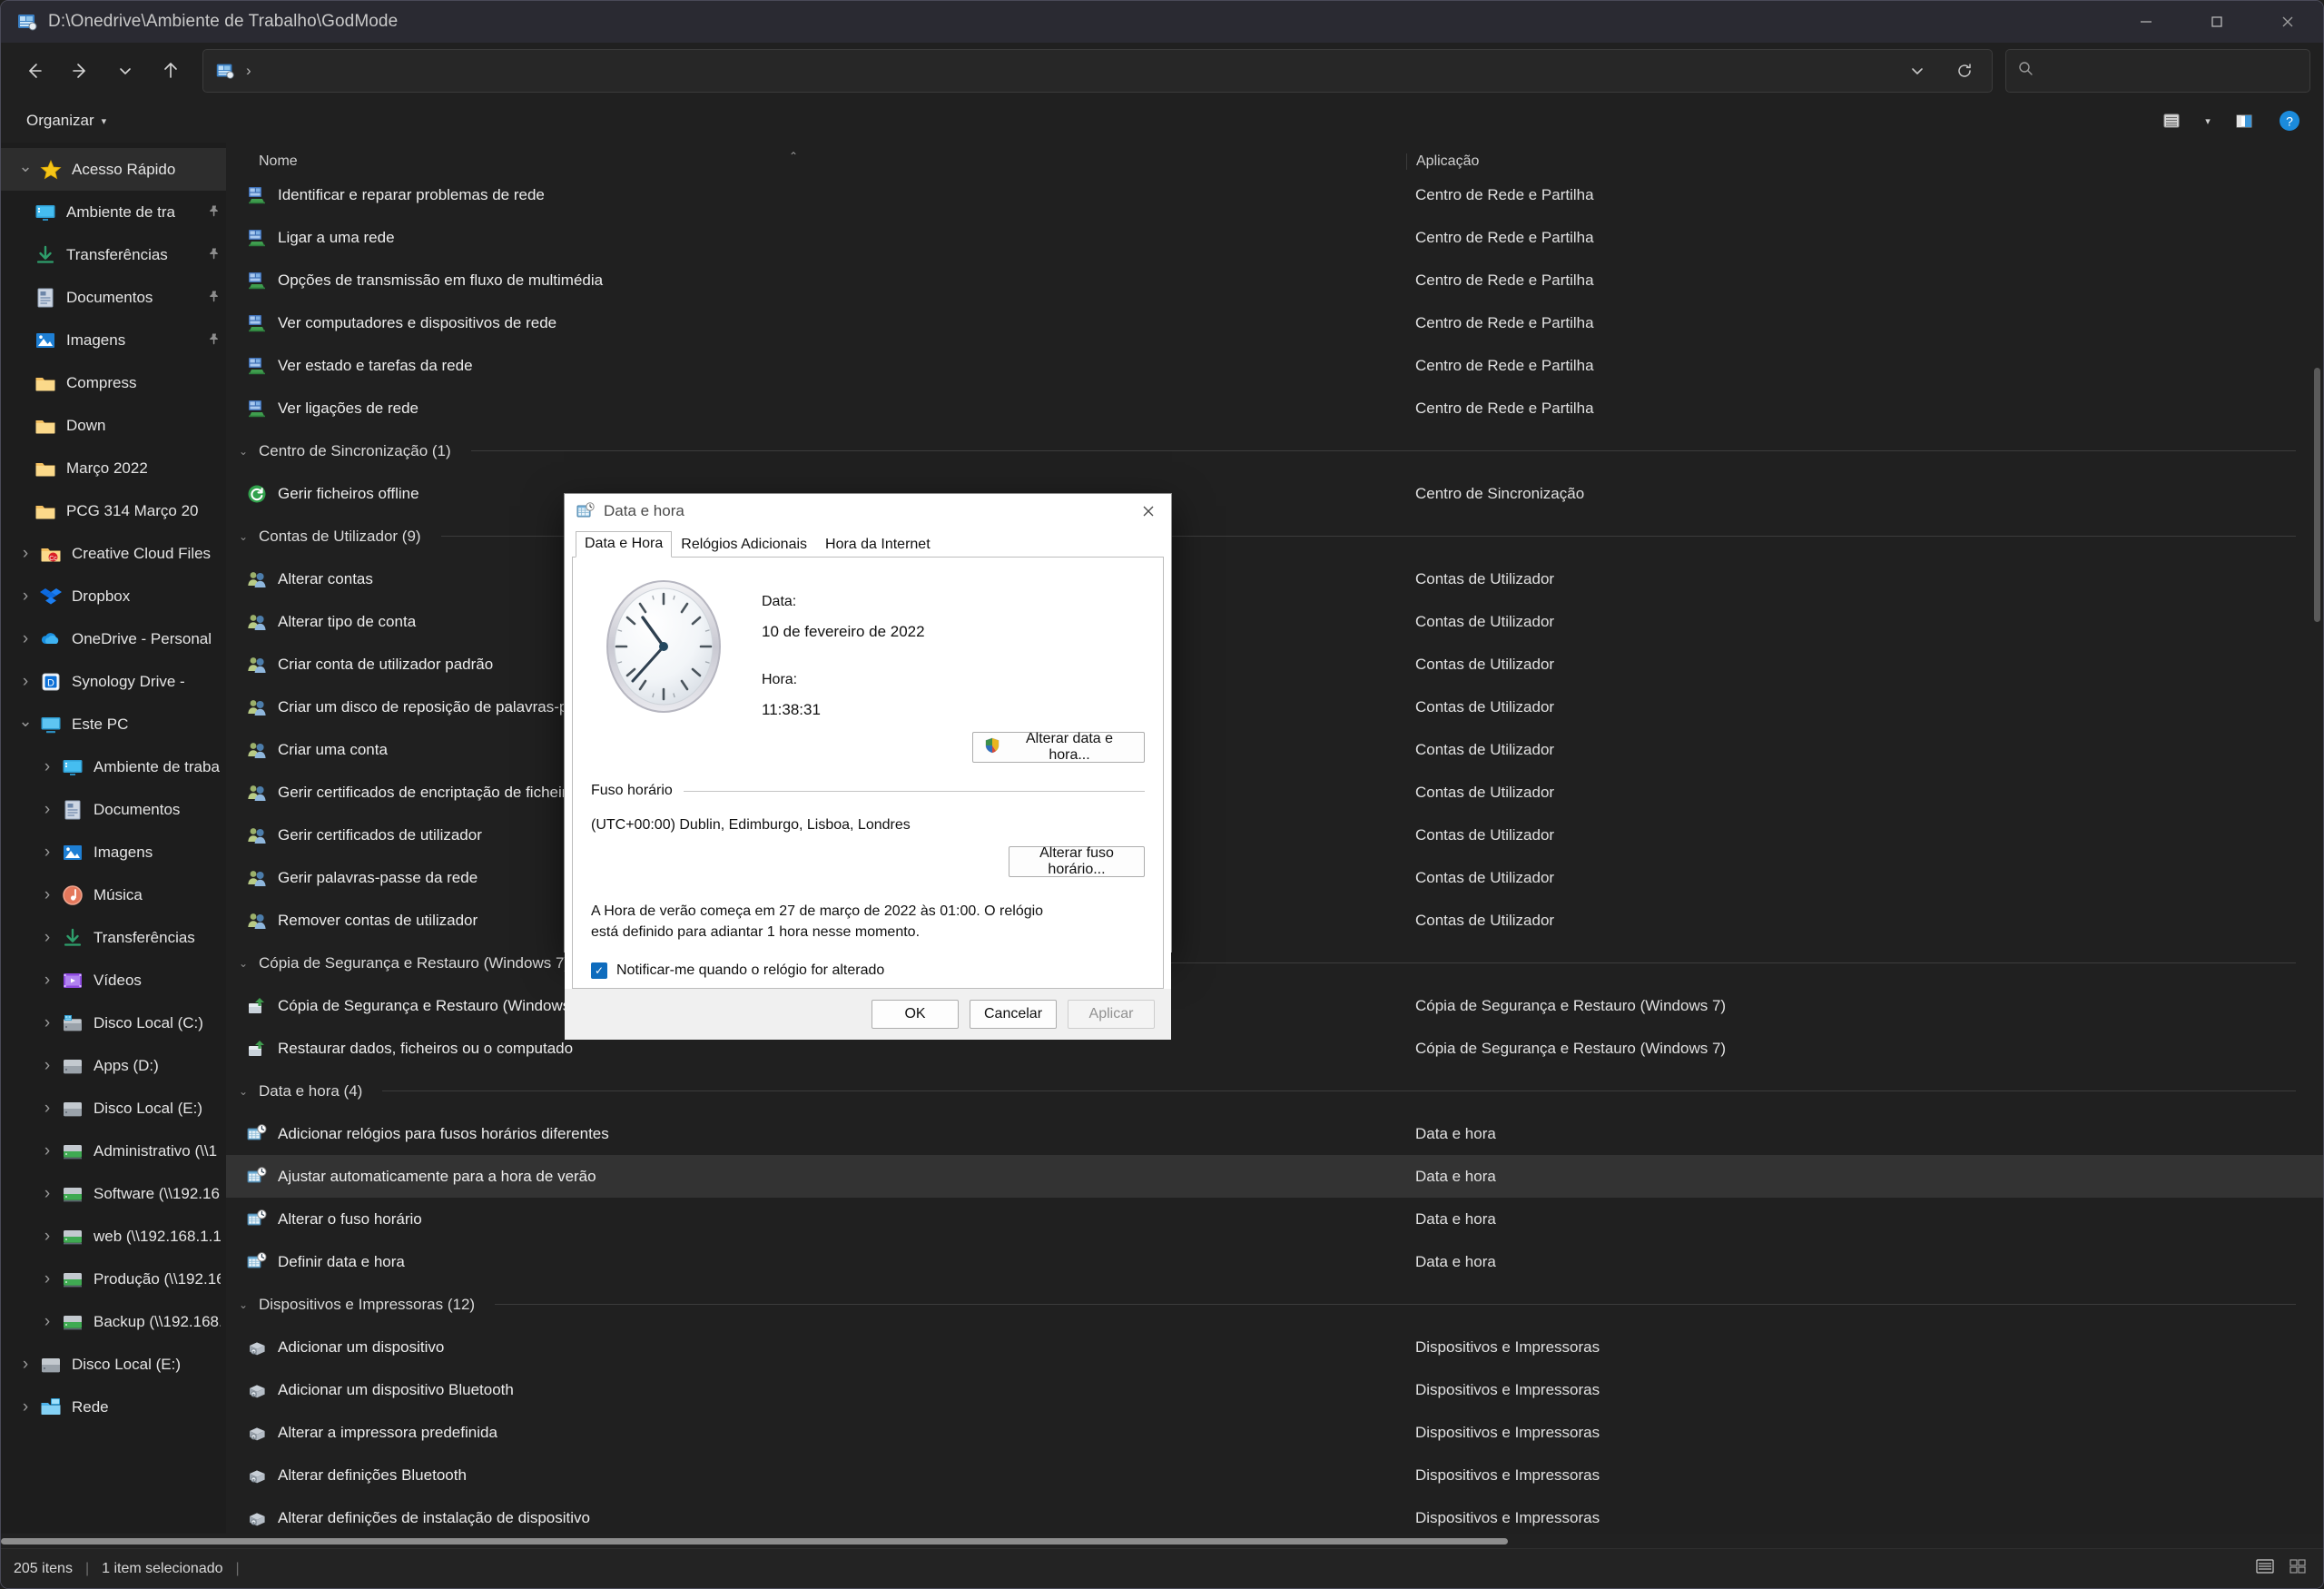 This screenshot has width=2324, height=1589. What do you see at coordinates (1864, 161) in the screenshot?
I see `column-header-application: Aplicação` at bounding box center [1864, 161].